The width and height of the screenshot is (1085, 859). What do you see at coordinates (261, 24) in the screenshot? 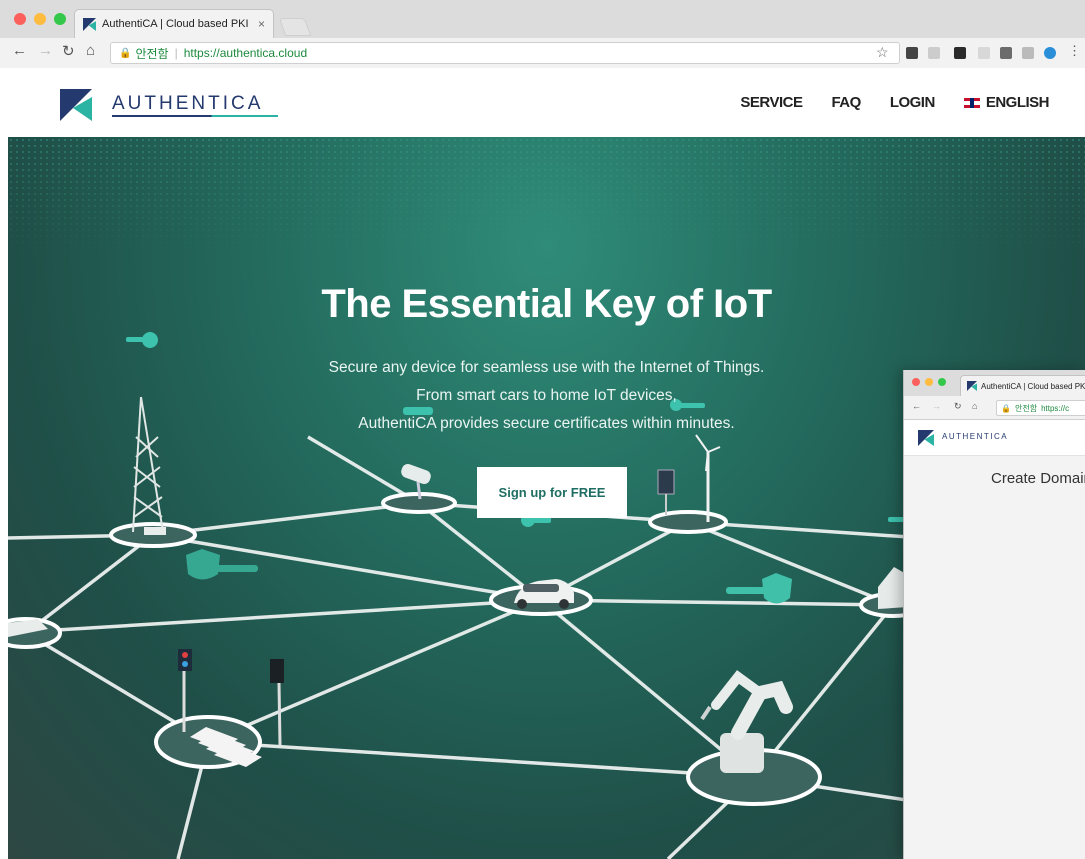
I see `close-tab-icon: ×` at bounding box center [261, 24].